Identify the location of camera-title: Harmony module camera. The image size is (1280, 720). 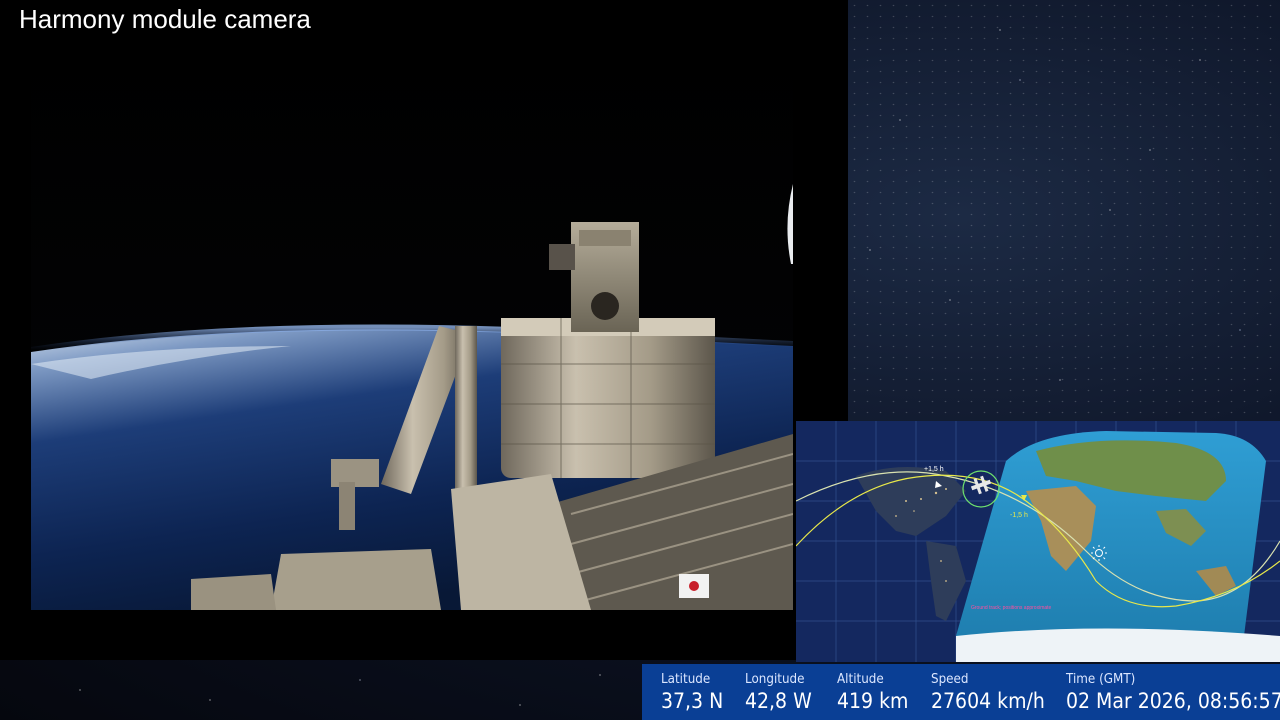
(165, 19).